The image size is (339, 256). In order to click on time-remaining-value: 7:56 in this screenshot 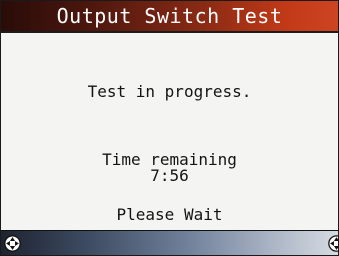, I will do `click(169, 175)`.